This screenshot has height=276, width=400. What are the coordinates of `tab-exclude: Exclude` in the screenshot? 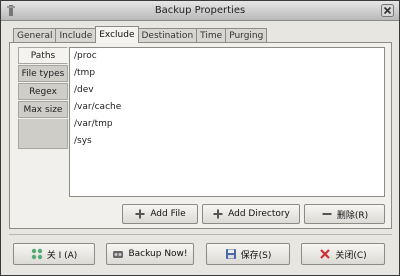 It's located at (117, 34).